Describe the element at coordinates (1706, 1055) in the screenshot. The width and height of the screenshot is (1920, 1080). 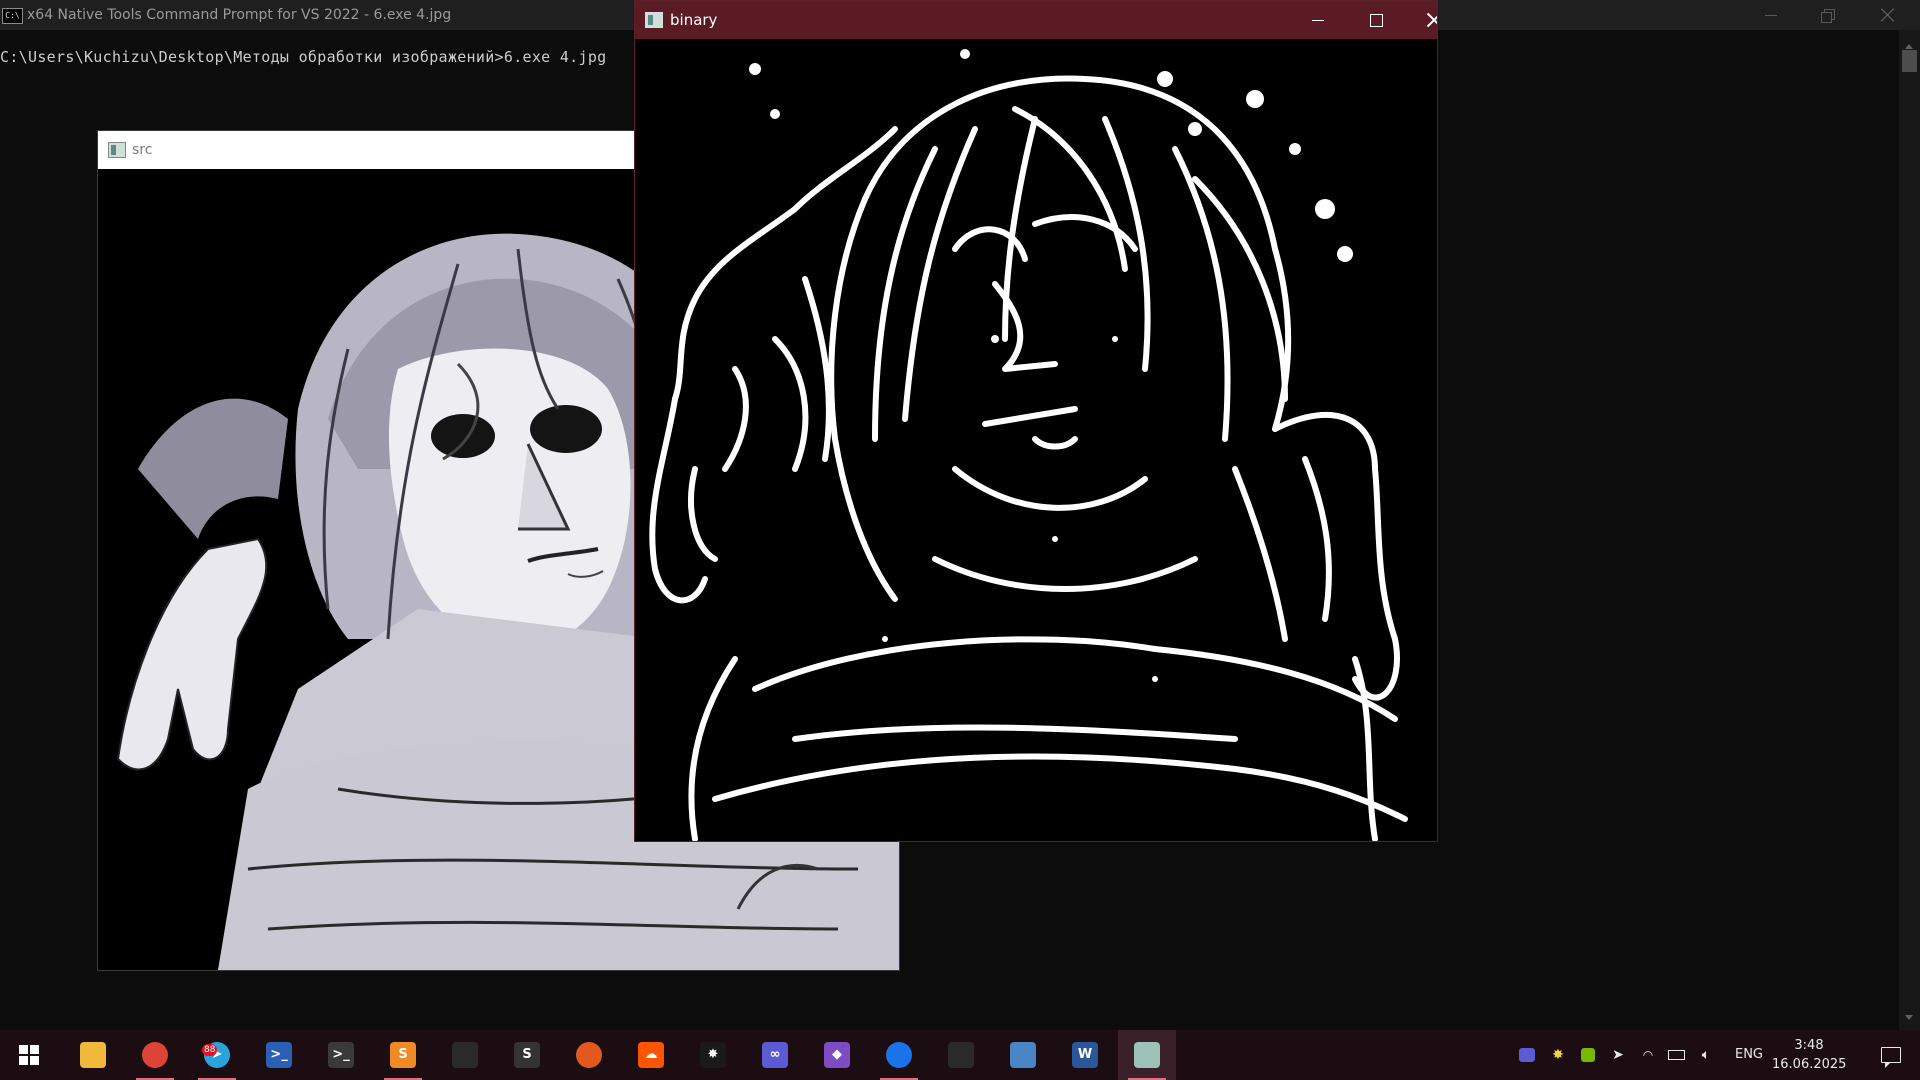
I see `volume-icon: 🔈︎` at that location.